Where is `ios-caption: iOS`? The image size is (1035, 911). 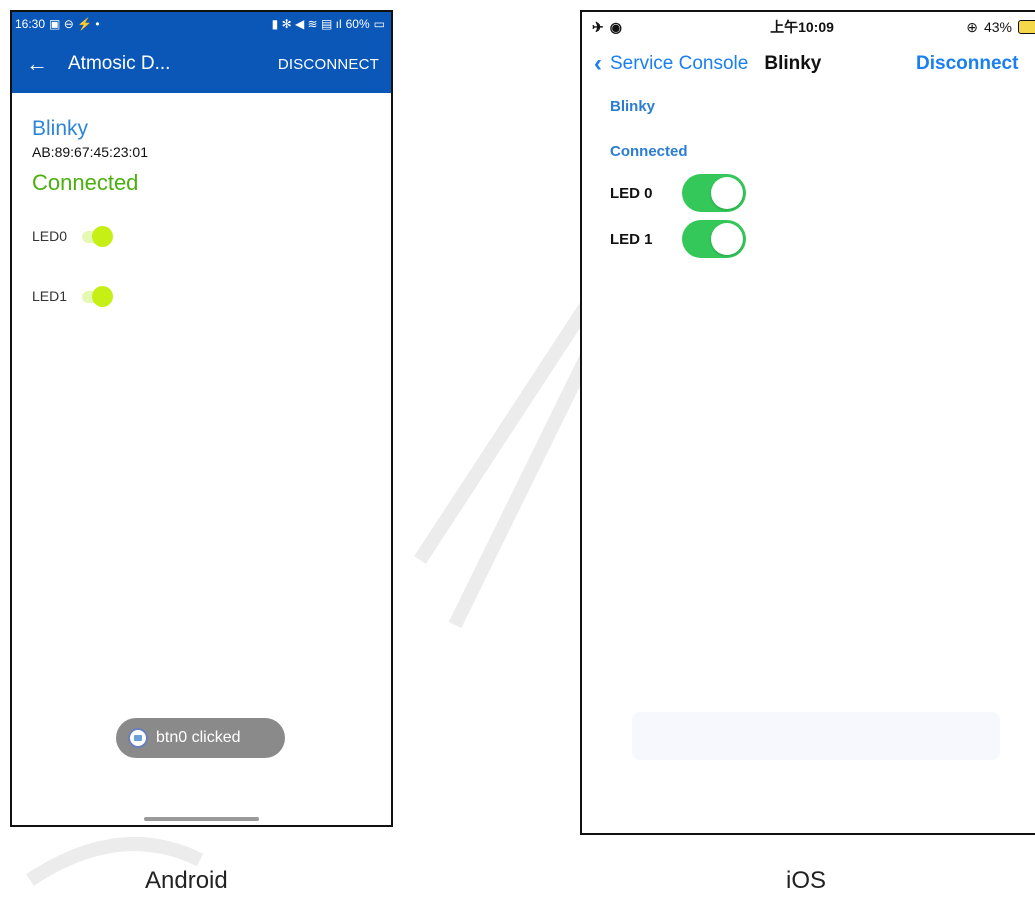 ios-caption: iOS is located at coordinates (806, 880).